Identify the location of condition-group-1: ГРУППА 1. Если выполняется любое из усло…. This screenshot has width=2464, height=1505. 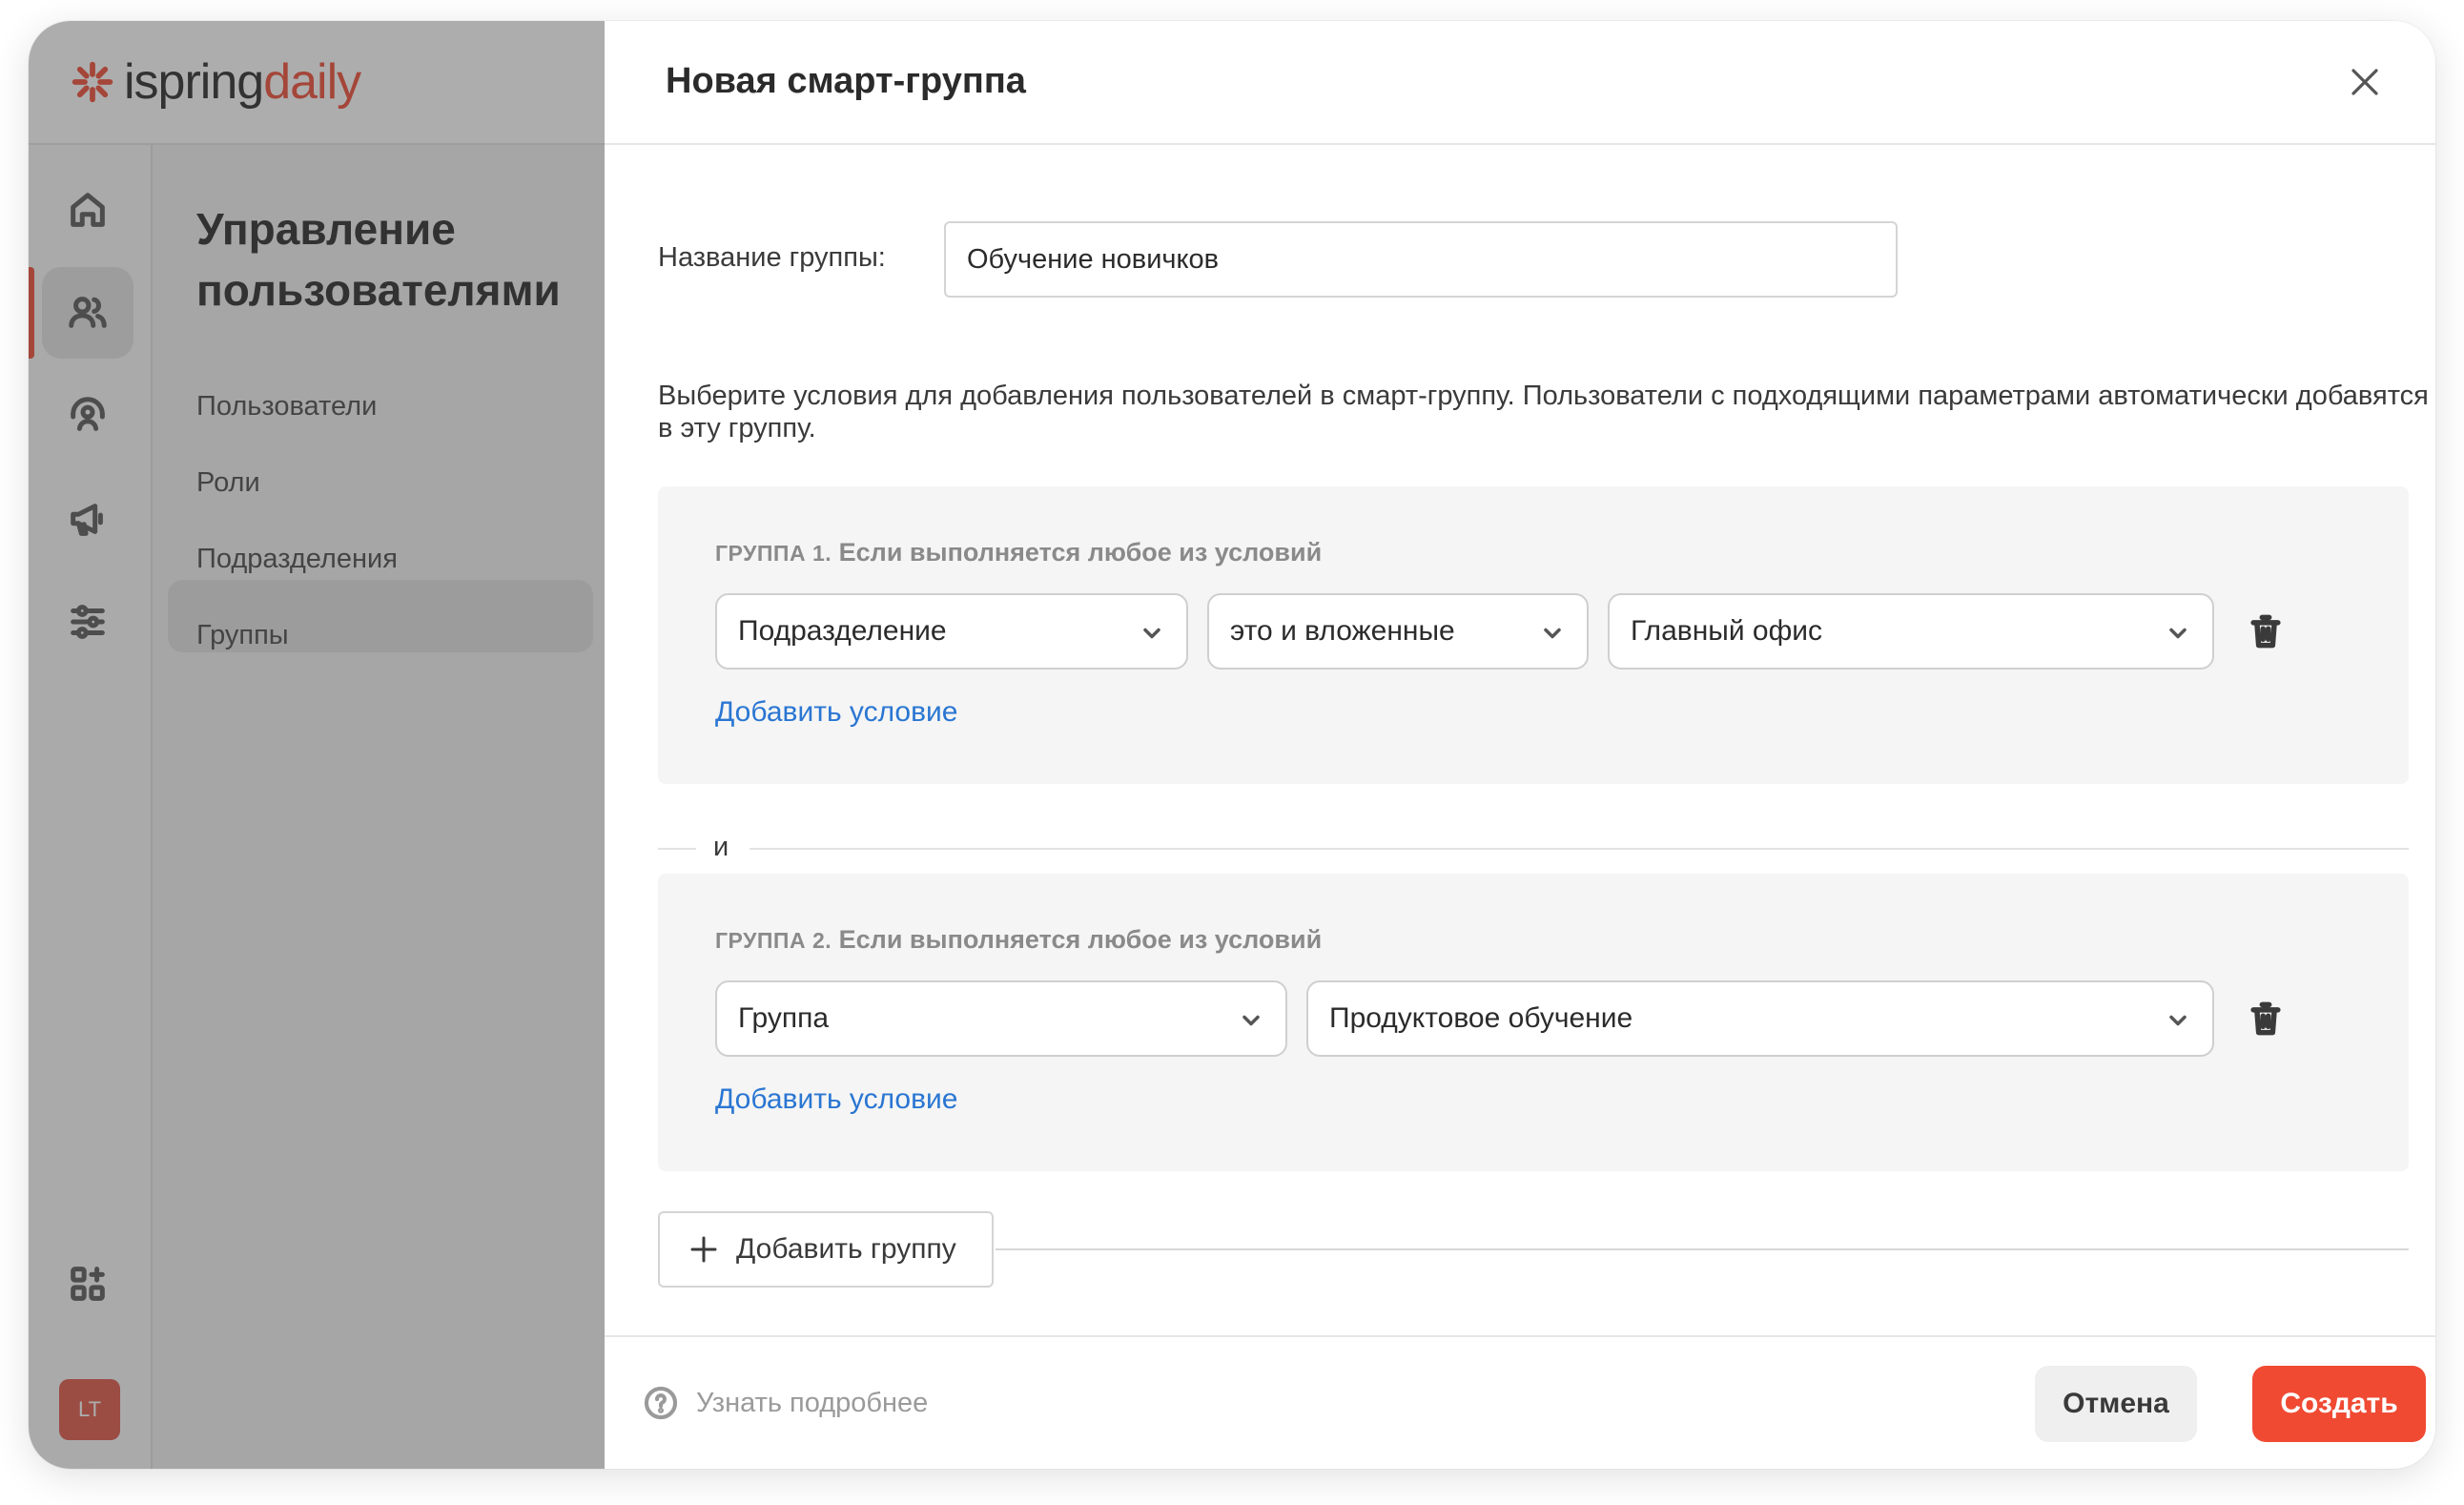
(1533, 635).